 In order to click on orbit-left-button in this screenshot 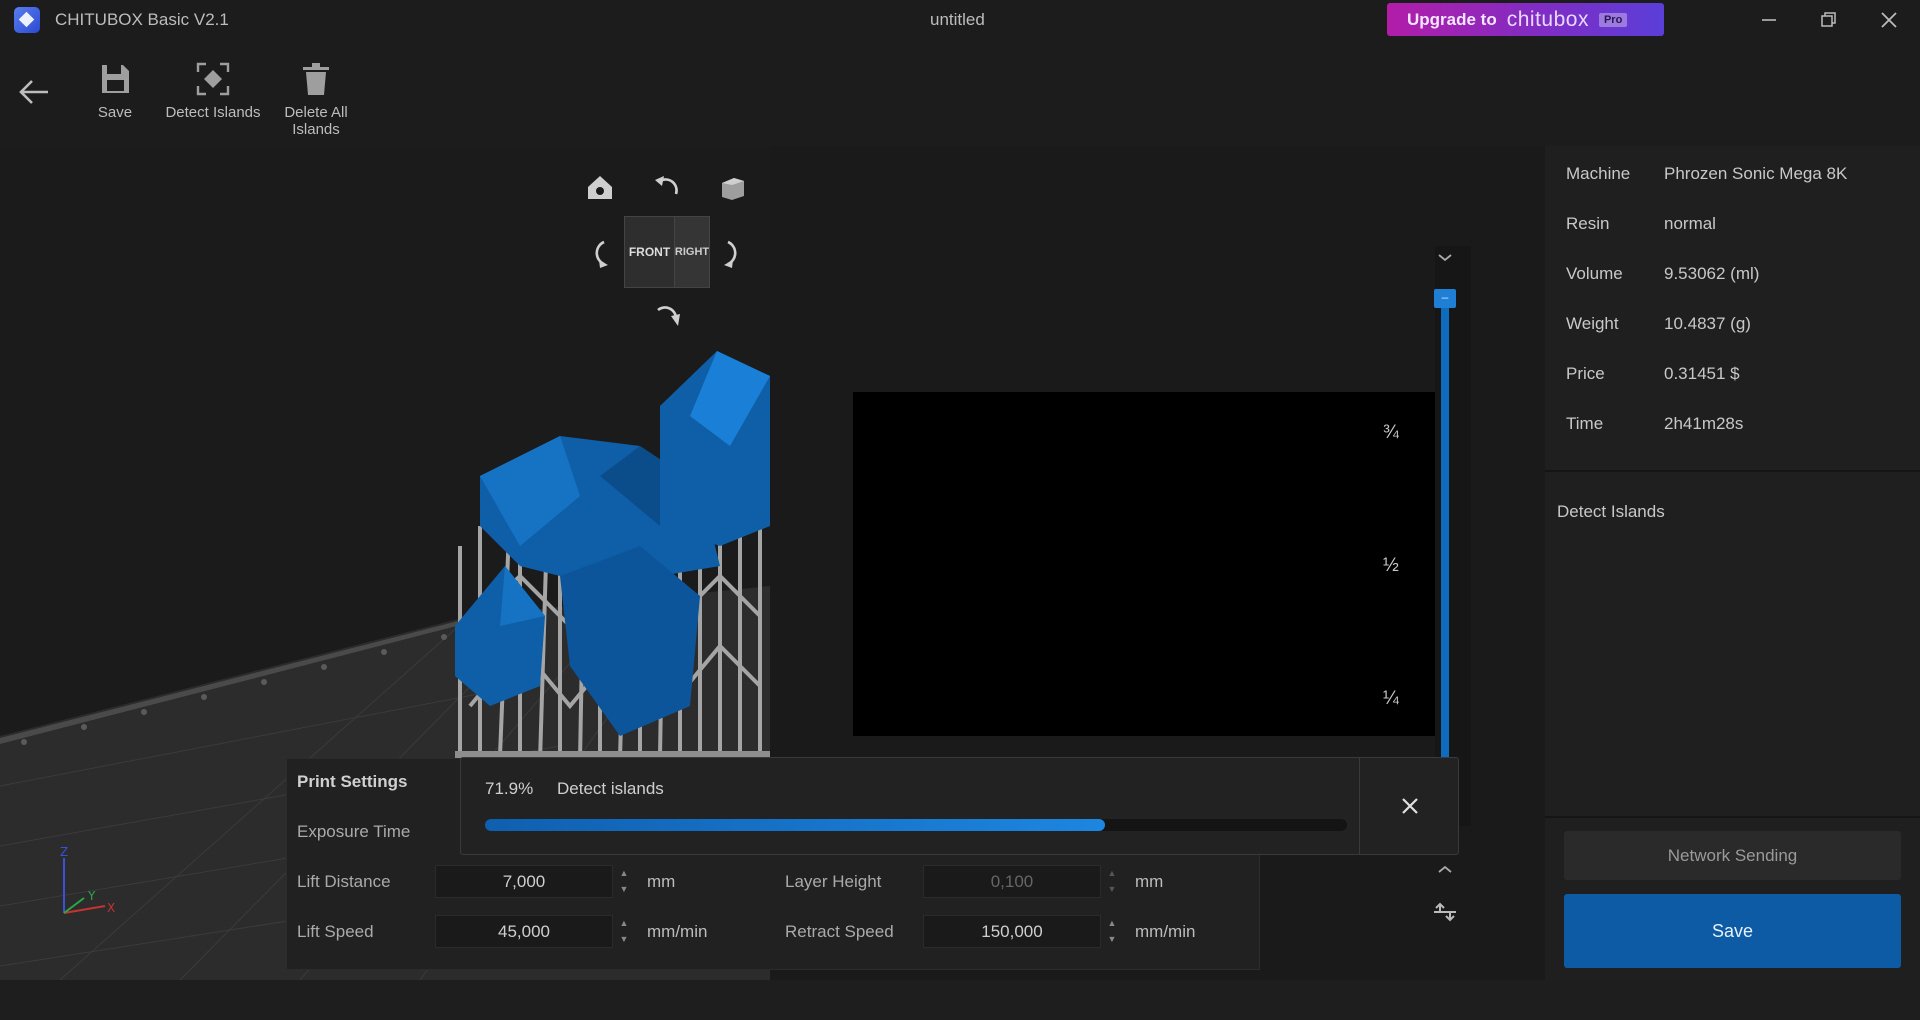, I will do `click(600, 253)`.